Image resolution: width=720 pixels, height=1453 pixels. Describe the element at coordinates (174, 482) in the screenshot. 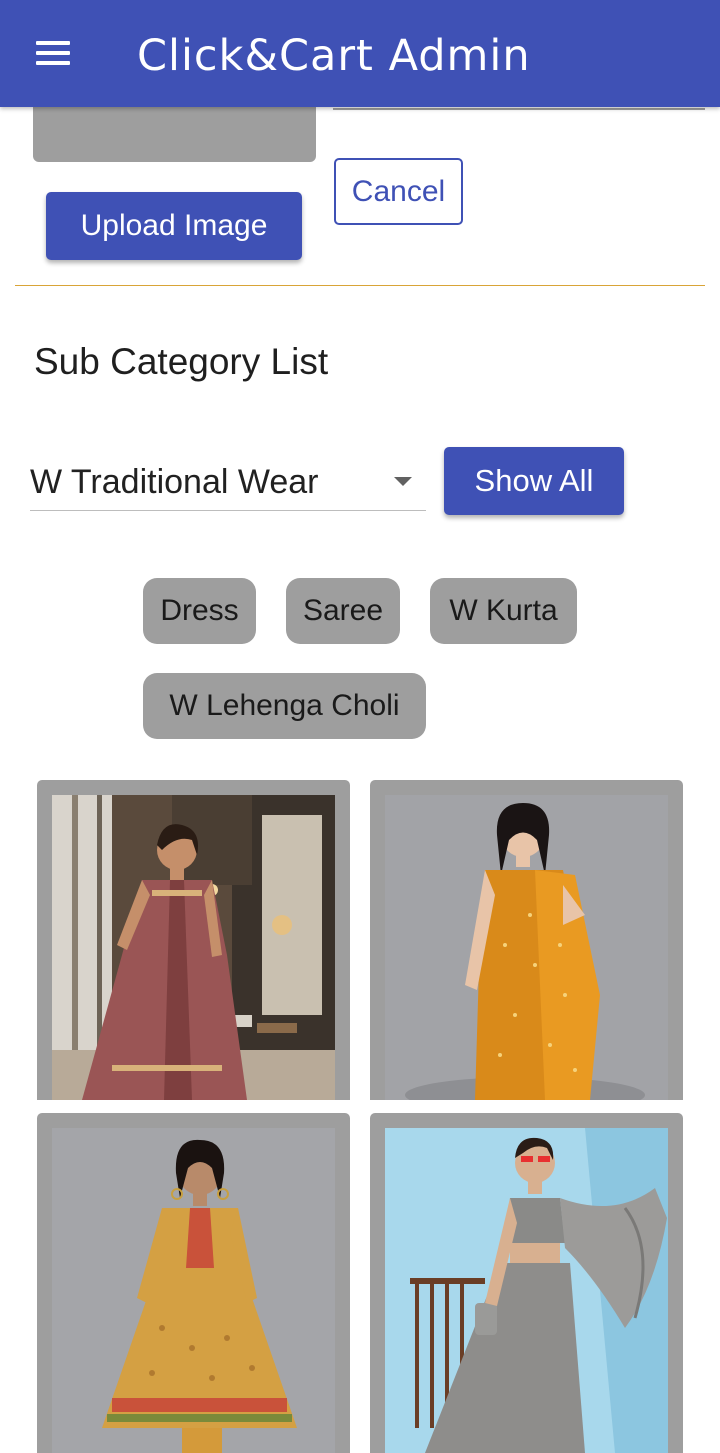

I see `category-dropdown-value: W Traditional Wear` at that location.